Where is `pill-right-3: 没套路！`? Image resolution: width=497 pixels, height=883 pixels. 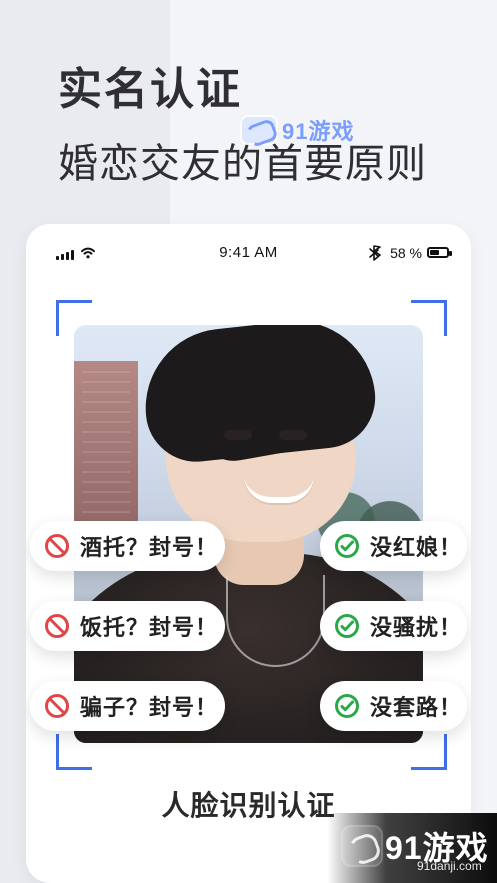 pill-right-3: 没套路！ is located at coordinates (393, 706).